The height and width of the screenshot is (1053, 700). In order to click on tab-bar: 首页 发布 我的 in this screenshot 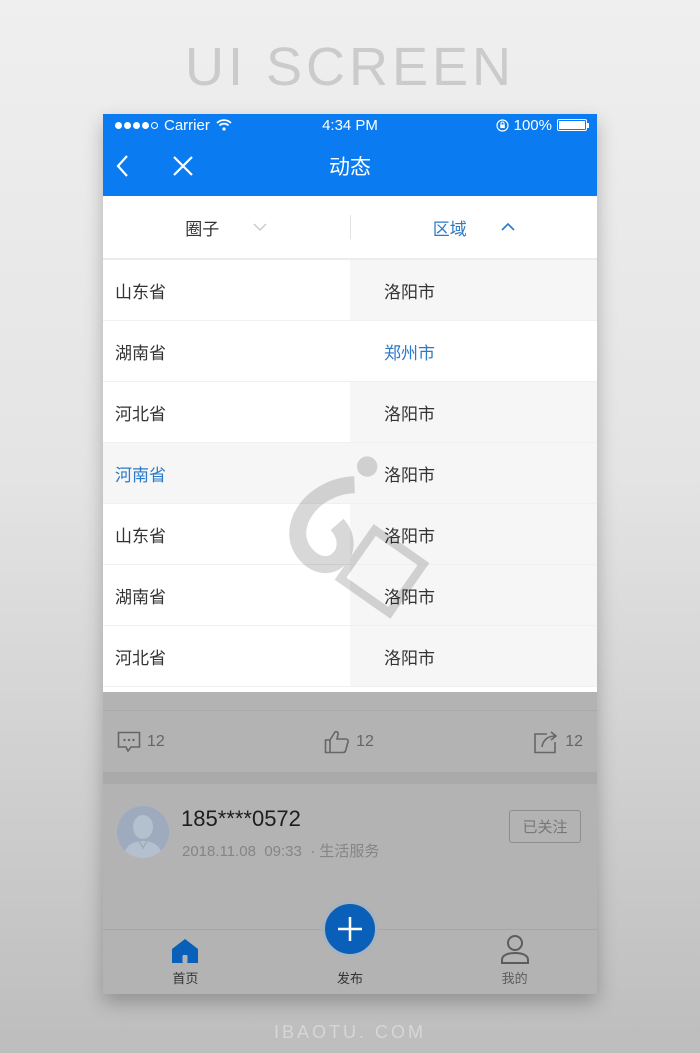, I will do `click(350, 947)`.